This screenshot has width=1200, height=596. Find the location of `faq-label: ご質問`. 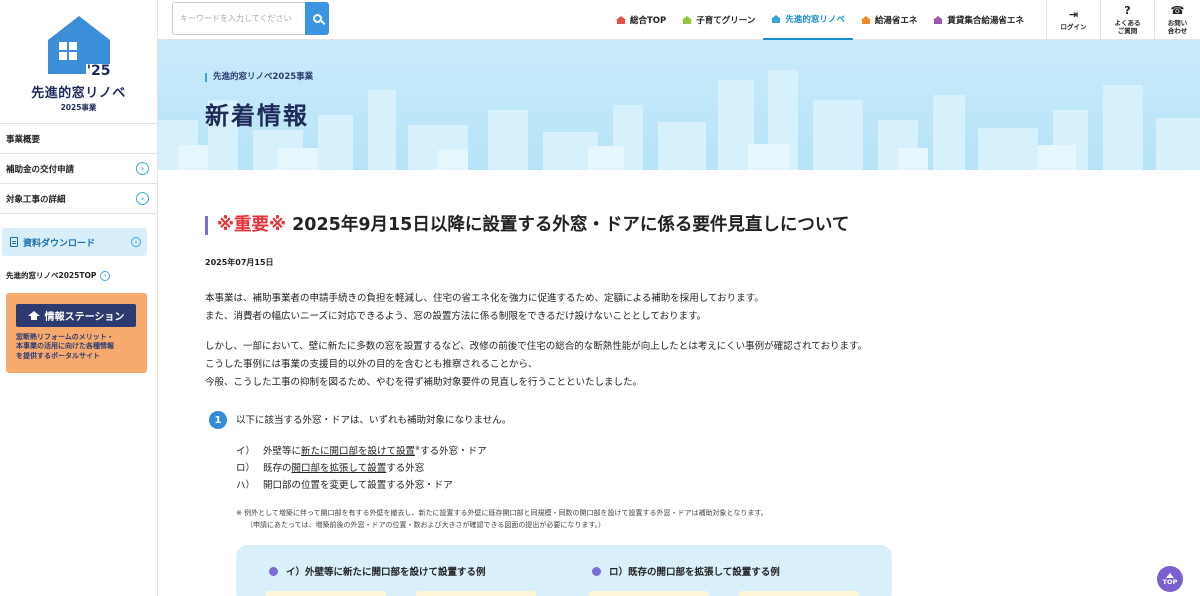

faq-label: ご質問 is located at coordinates (1127, 31).